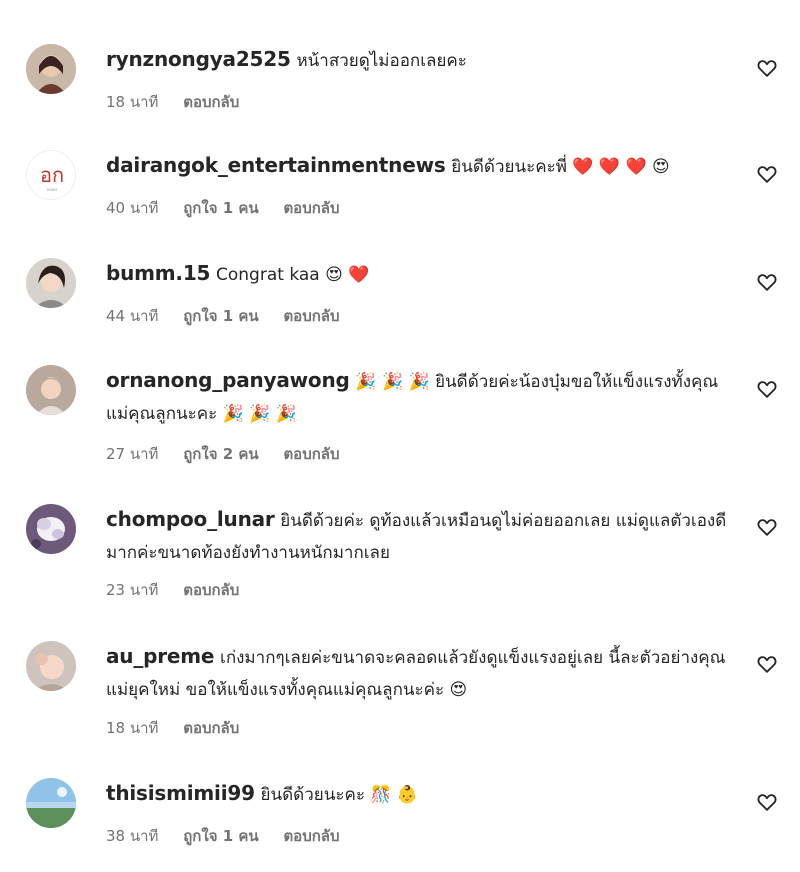 The image size is (800, 872). Describe the element at coordinates (276, 165) in the screenshot. I see `comment-username: dairangok_entertainmentnews` at that location.